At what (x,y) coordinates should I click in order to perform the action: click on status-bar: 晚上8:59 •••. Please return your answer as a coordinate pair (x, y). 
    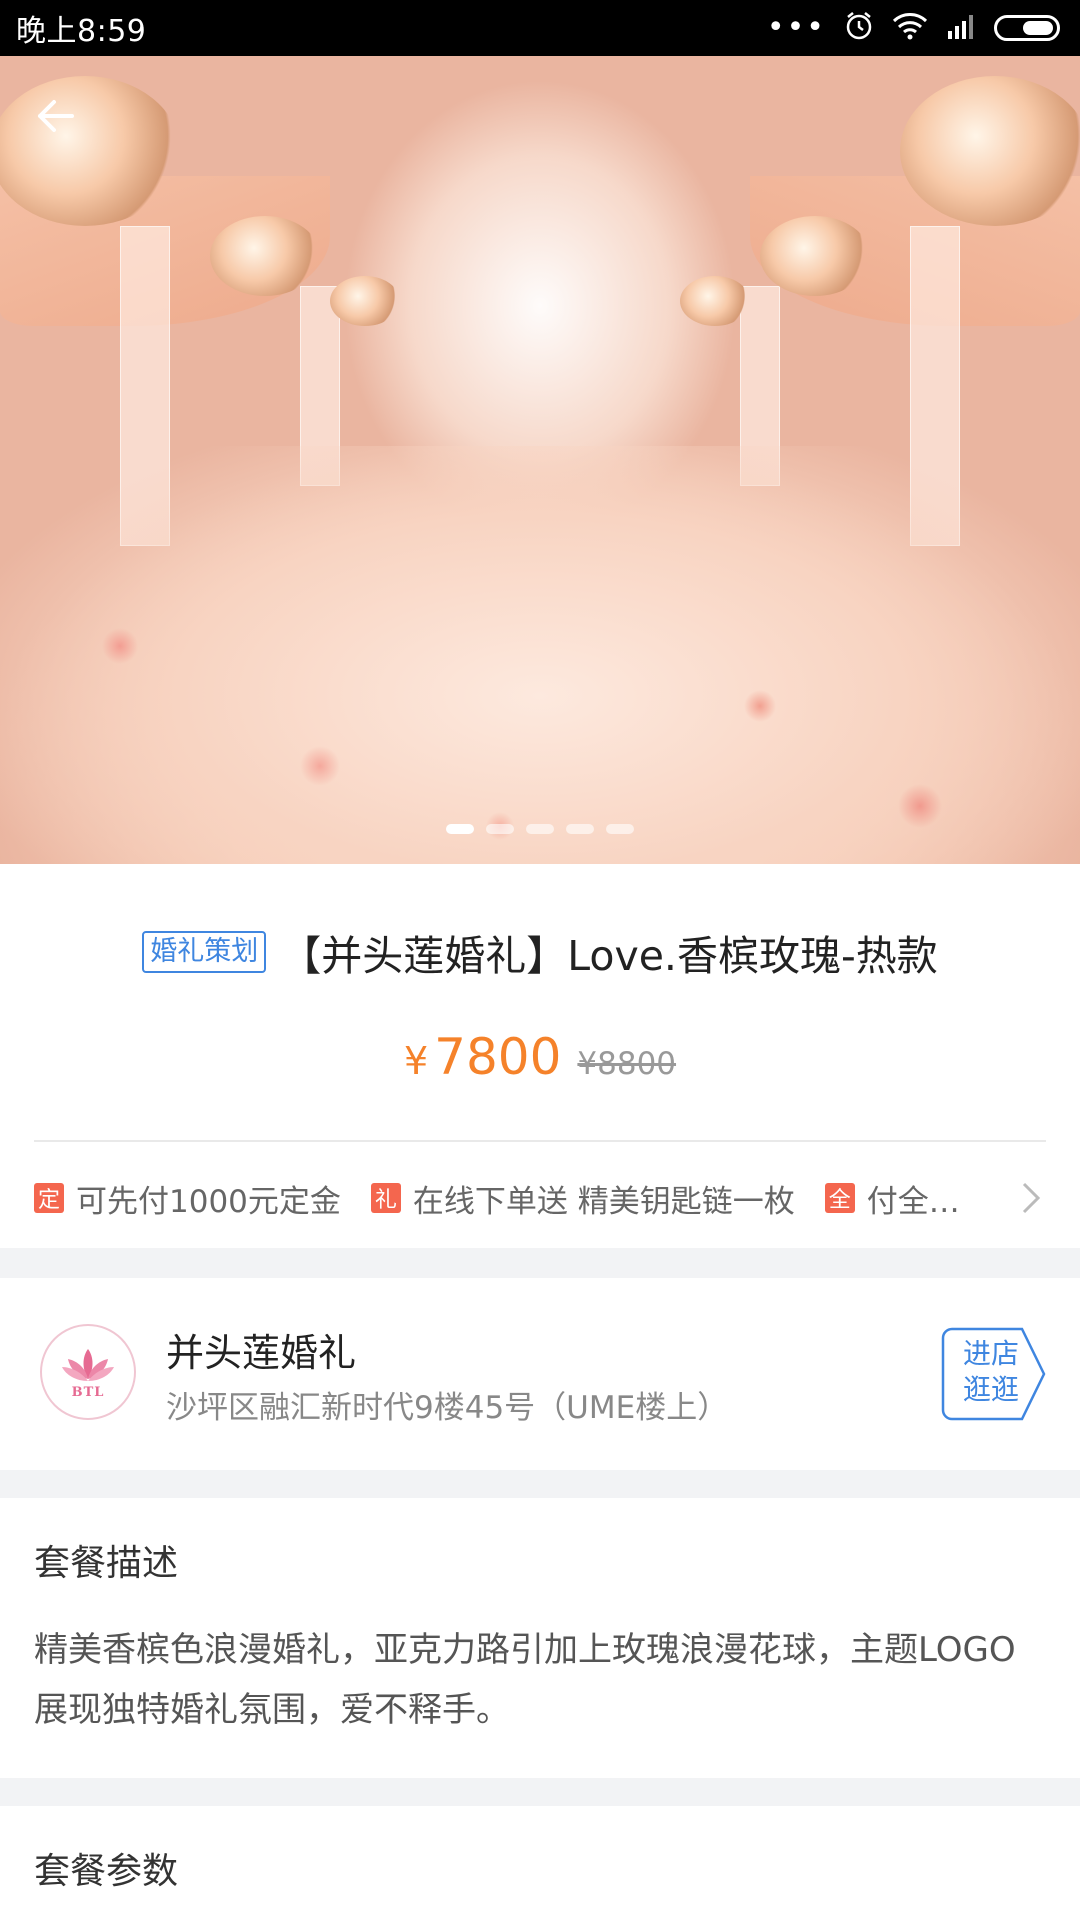
    Looking at the image, I should click on (540, 28).